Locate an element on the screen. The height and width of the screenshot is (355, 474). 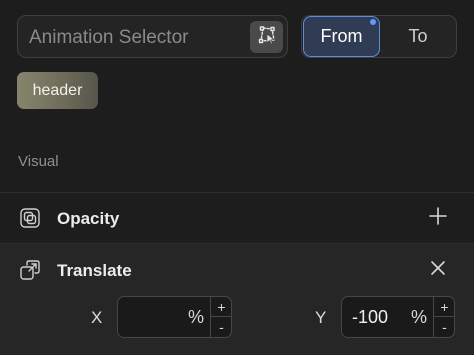
translate-x-label: X is located at coordinates (97, 317).